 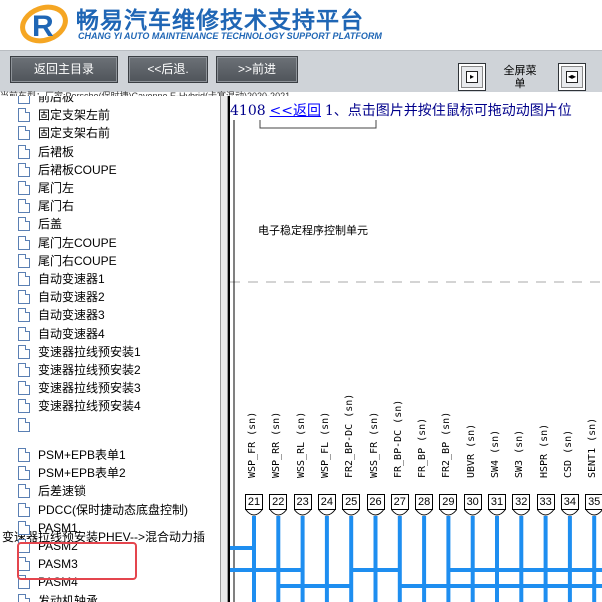 What do you see at coordinates (89, 388) in the screenshot?
I see `tree-item-label: 变速器拉线预安装3` at bounding box center [89, 388].